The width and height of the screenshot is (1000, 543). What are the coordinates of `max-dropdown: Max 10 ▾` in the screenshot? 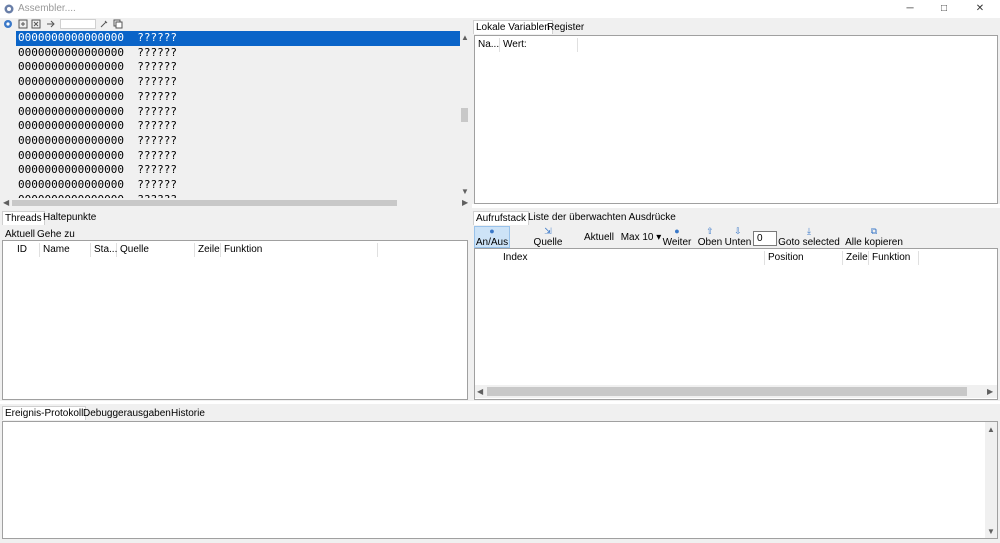 It's located at (641, 237).